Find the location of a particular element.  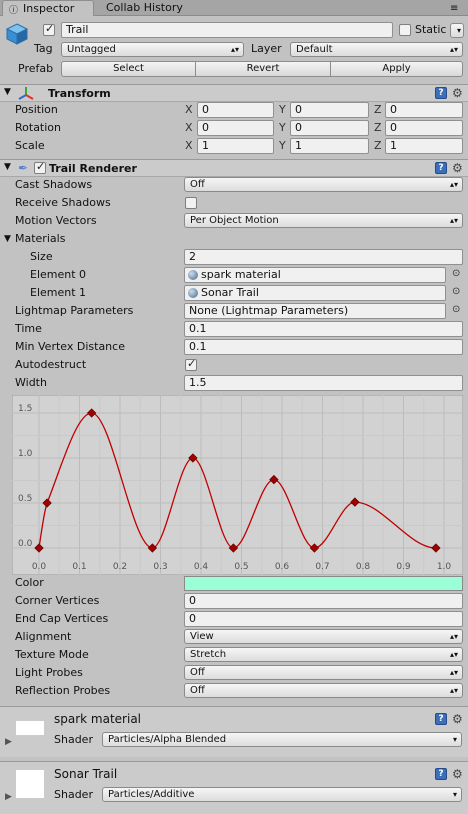

cast-shadows-label: Cast Shadows is located at coordinates (54, 184).